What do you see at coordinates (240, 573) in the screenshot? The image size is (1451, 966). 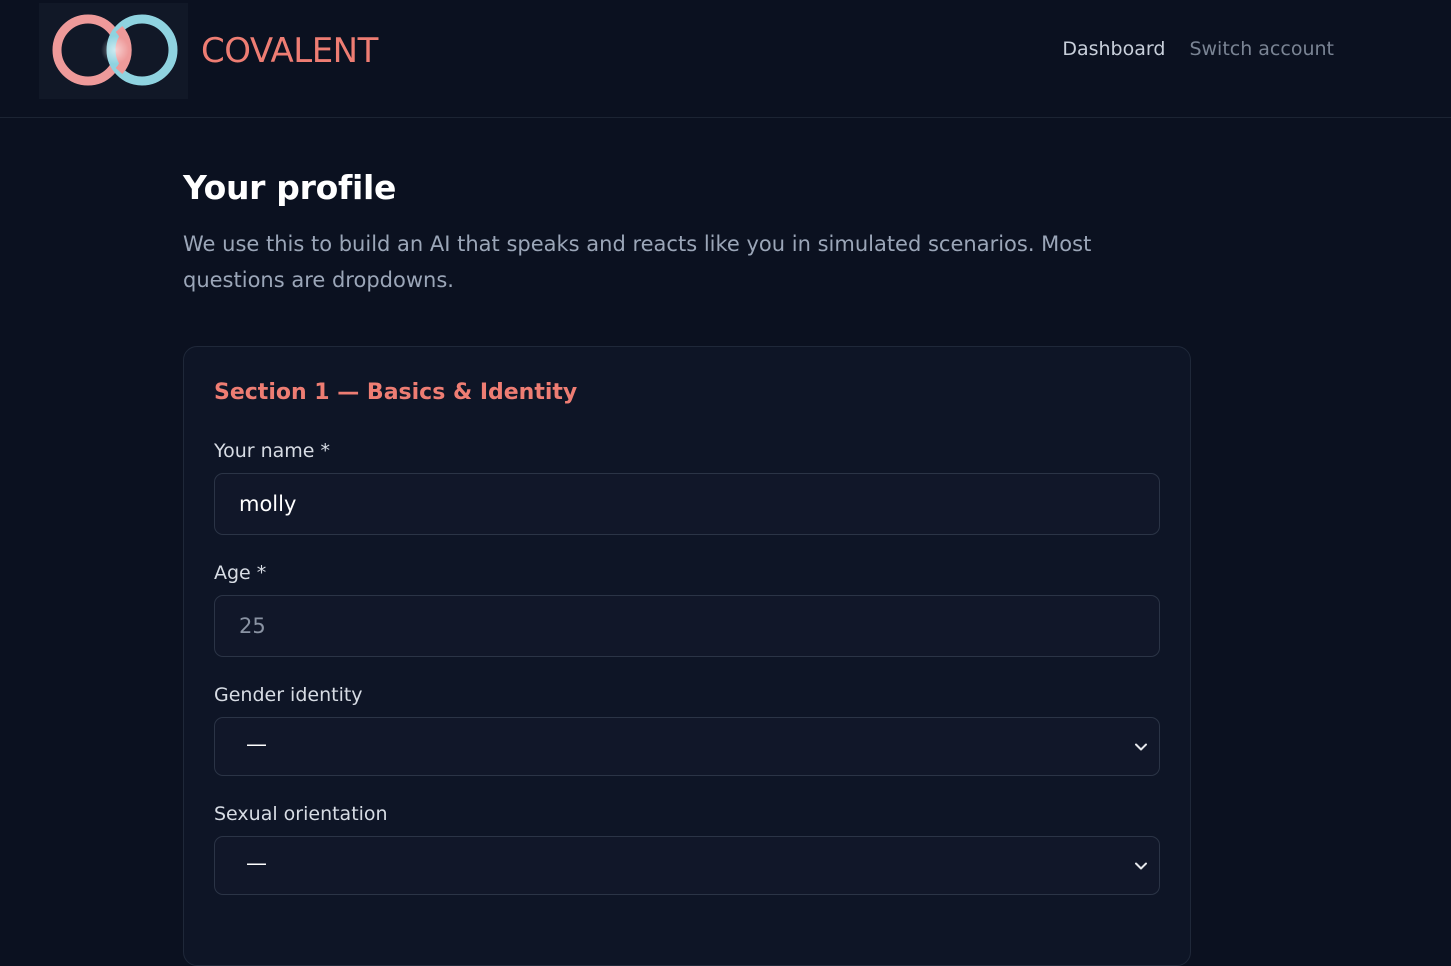 I see `age-field-label: Age *` at bounding box center [240, 573].